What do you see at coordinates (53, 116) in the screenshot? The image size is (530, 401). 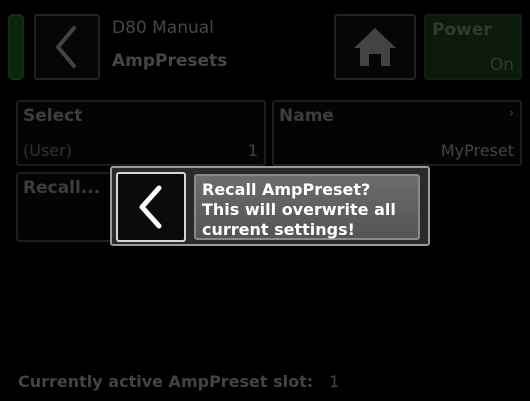 I see `select-label: Select` at bounding box center [53, 116].